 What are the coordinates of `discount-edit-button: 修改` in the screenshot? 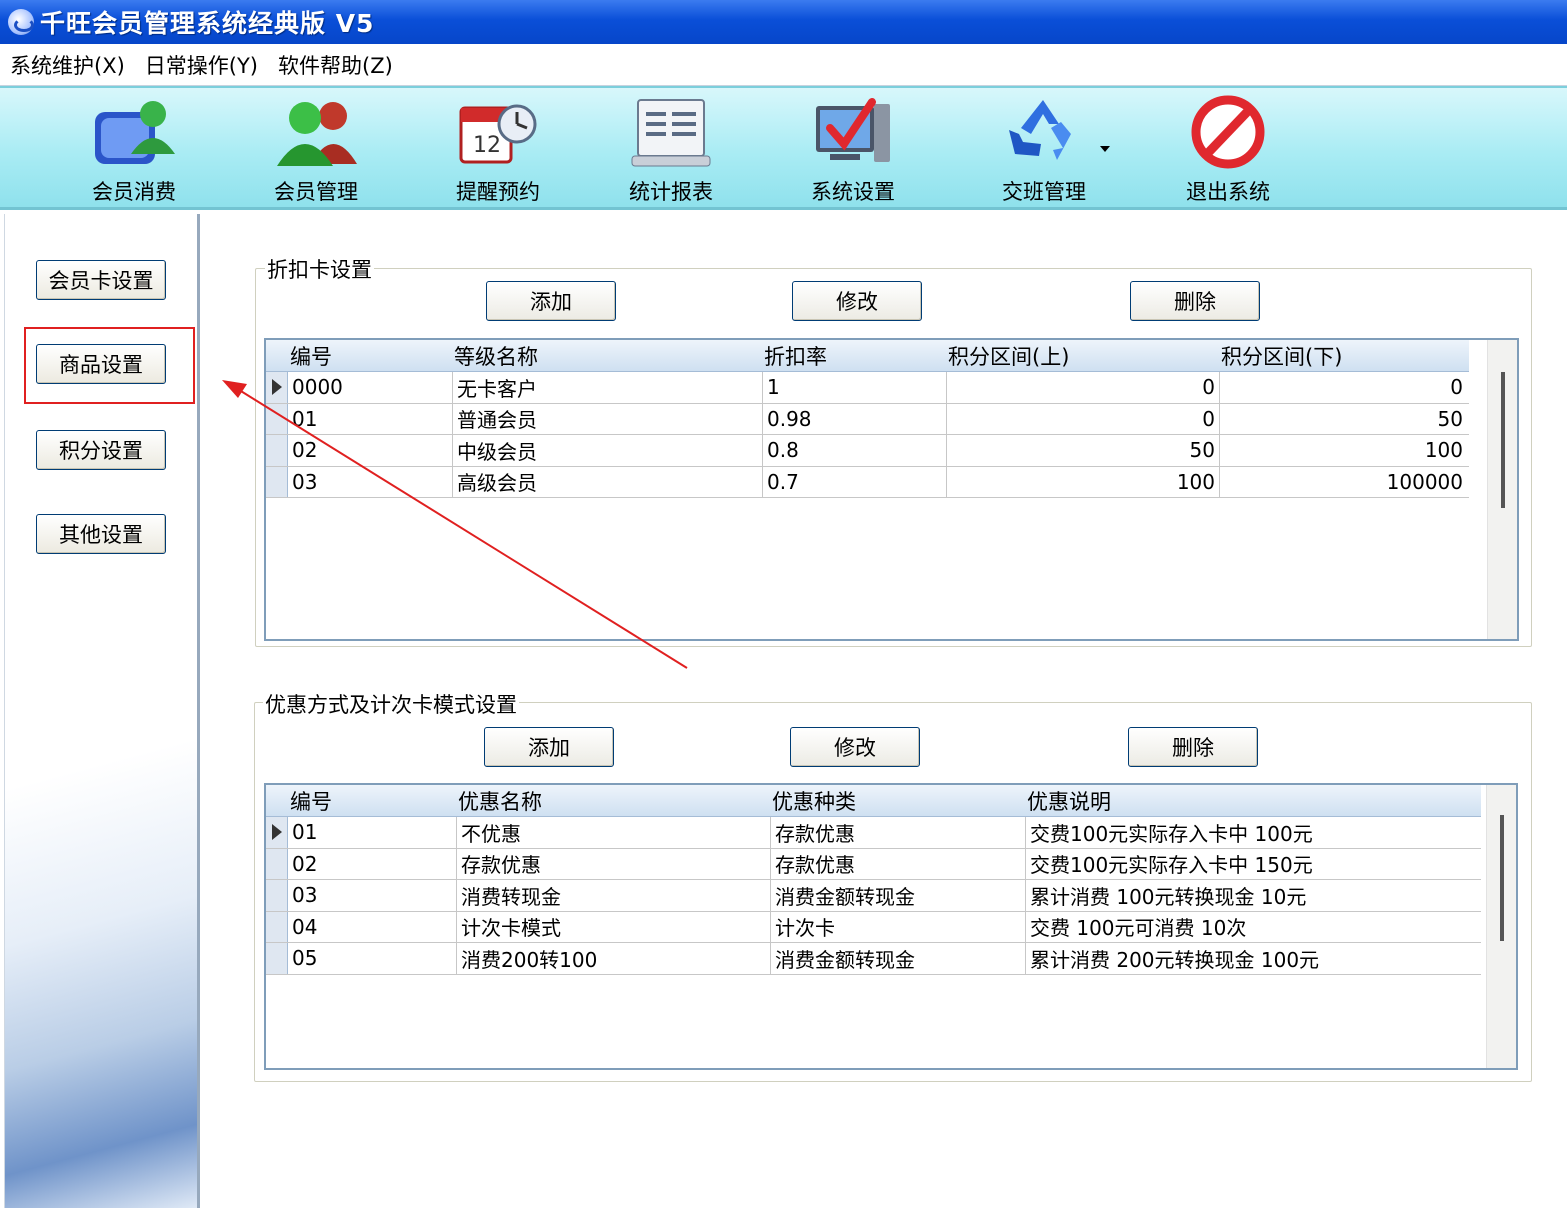 It's located at (857, 301).